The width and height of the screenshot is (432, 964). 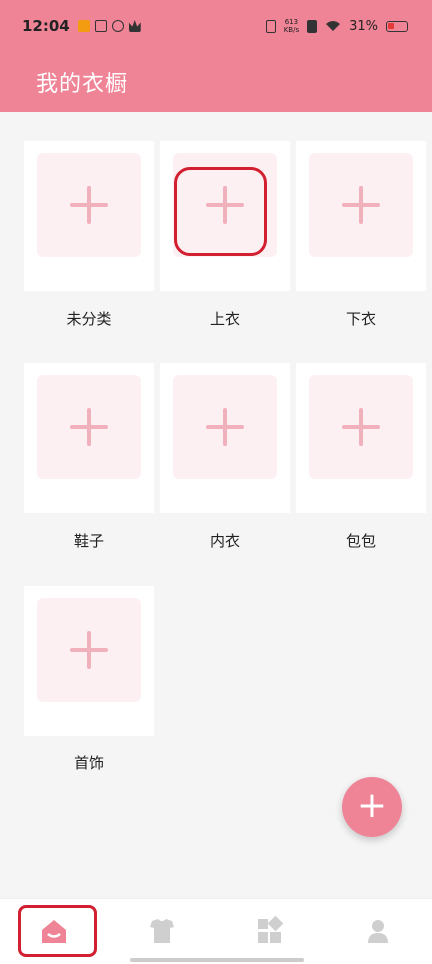 I want to click on category-label: 首饰, so click(x=88, y=763).